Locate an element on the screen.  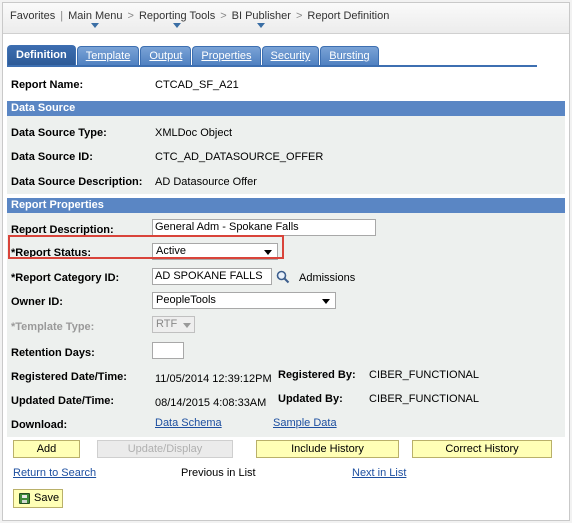
registered-datetime-label: Registered Date/Time: is located at coordinates (69, 377).